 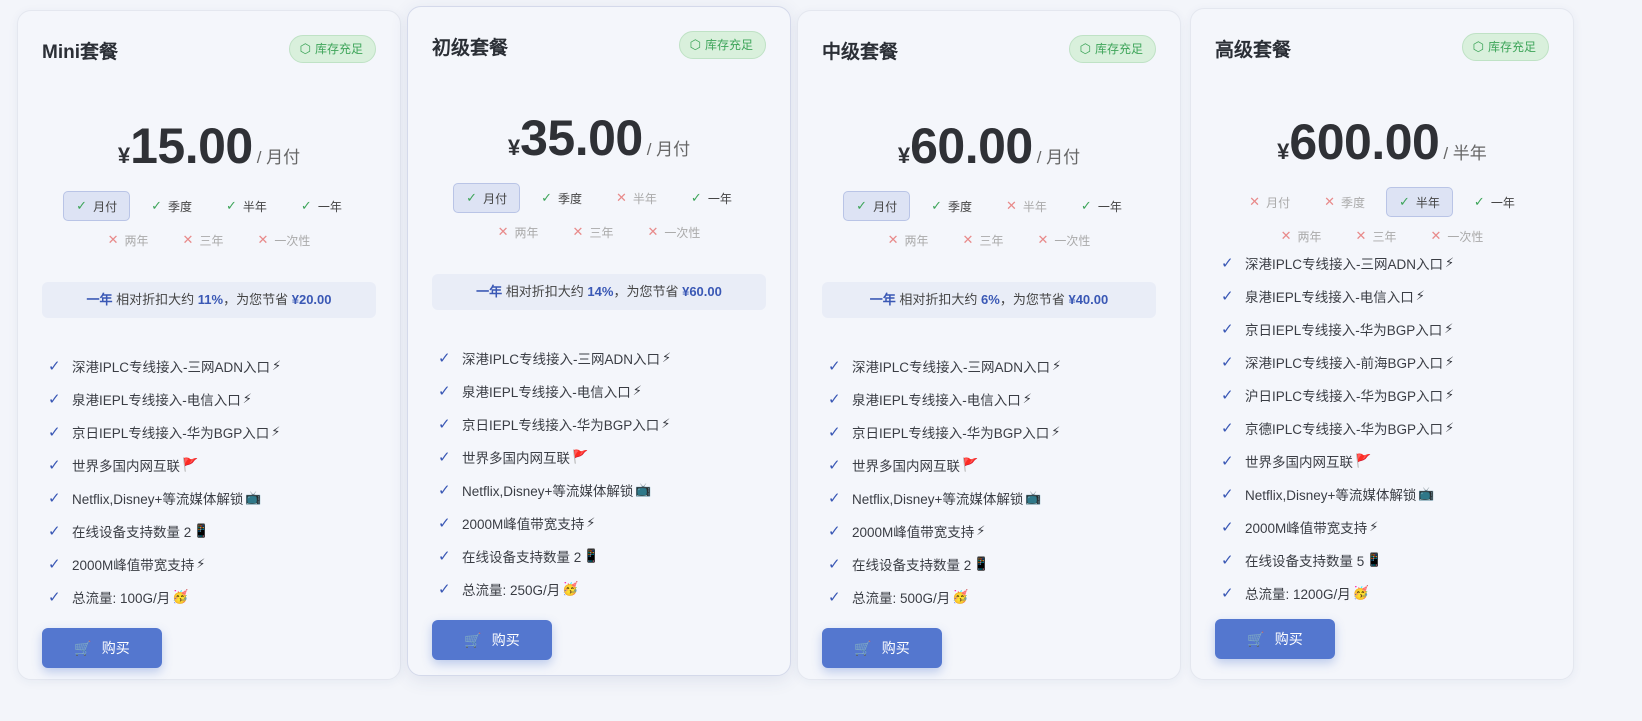 What do you see at coordinates (1374, 559) in the screenshot?
I see `feature-emoji-icon: 📱` at bounding box center [1374, 559].